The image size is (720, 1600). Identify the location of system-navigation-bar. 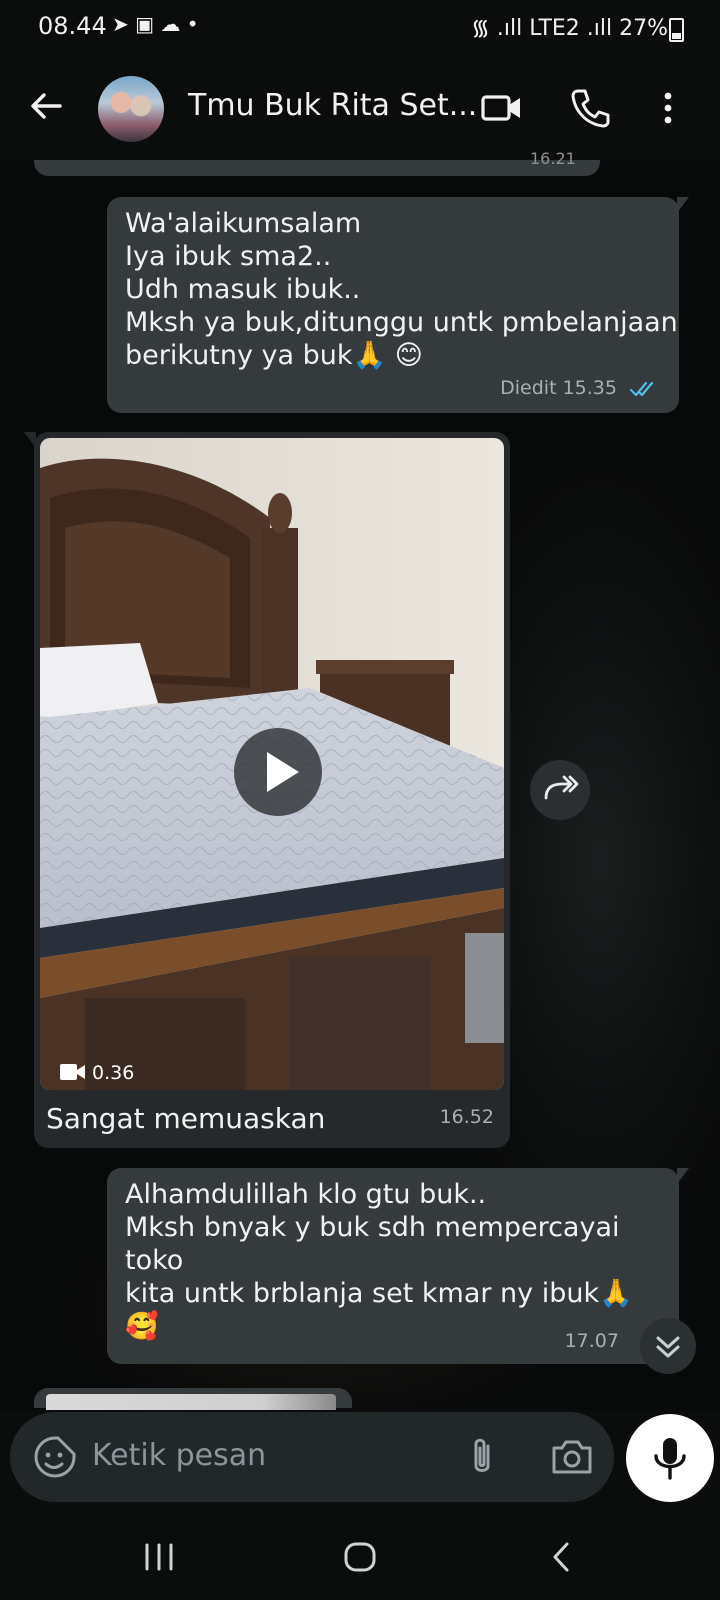
(360, 1556).